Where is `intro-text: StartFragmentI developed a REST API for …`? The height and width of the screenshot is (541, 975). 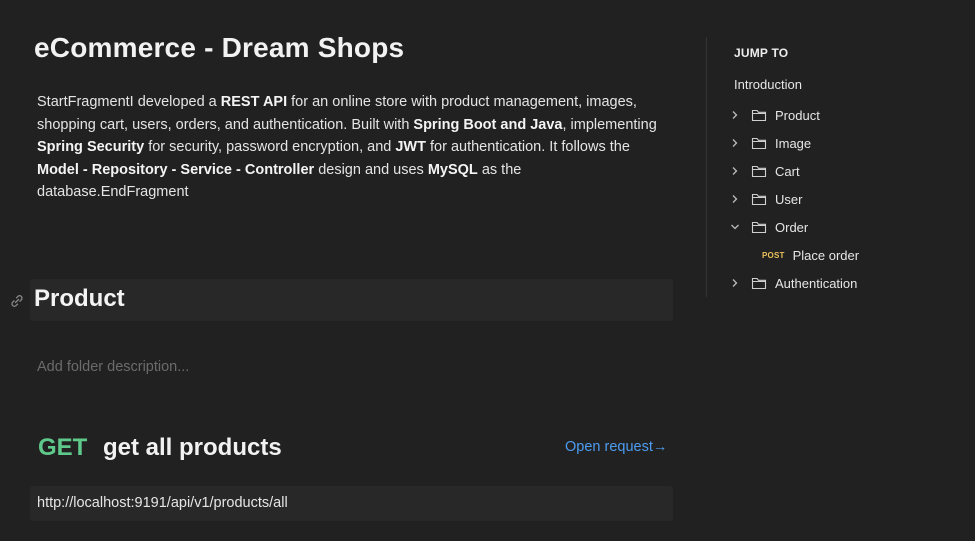
intro-text: StartFragmentI developed a REST API for … is located at coordinates (352, 147).